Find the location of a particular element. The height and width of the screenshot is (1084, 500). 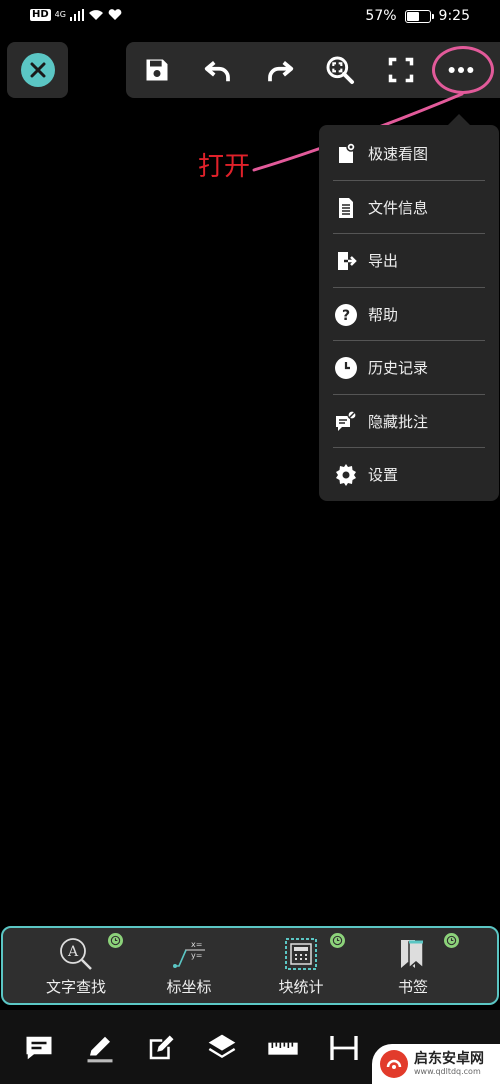

comment-button is located at coordinates (39, 1048).